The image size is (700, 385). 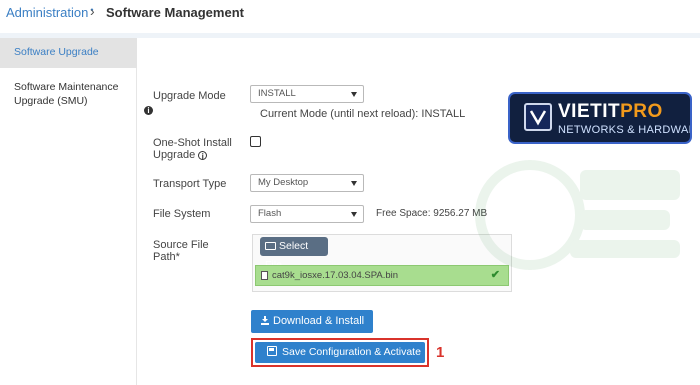 I want to click on logo-brand-accent: PRO, so click(x=641, y=111).